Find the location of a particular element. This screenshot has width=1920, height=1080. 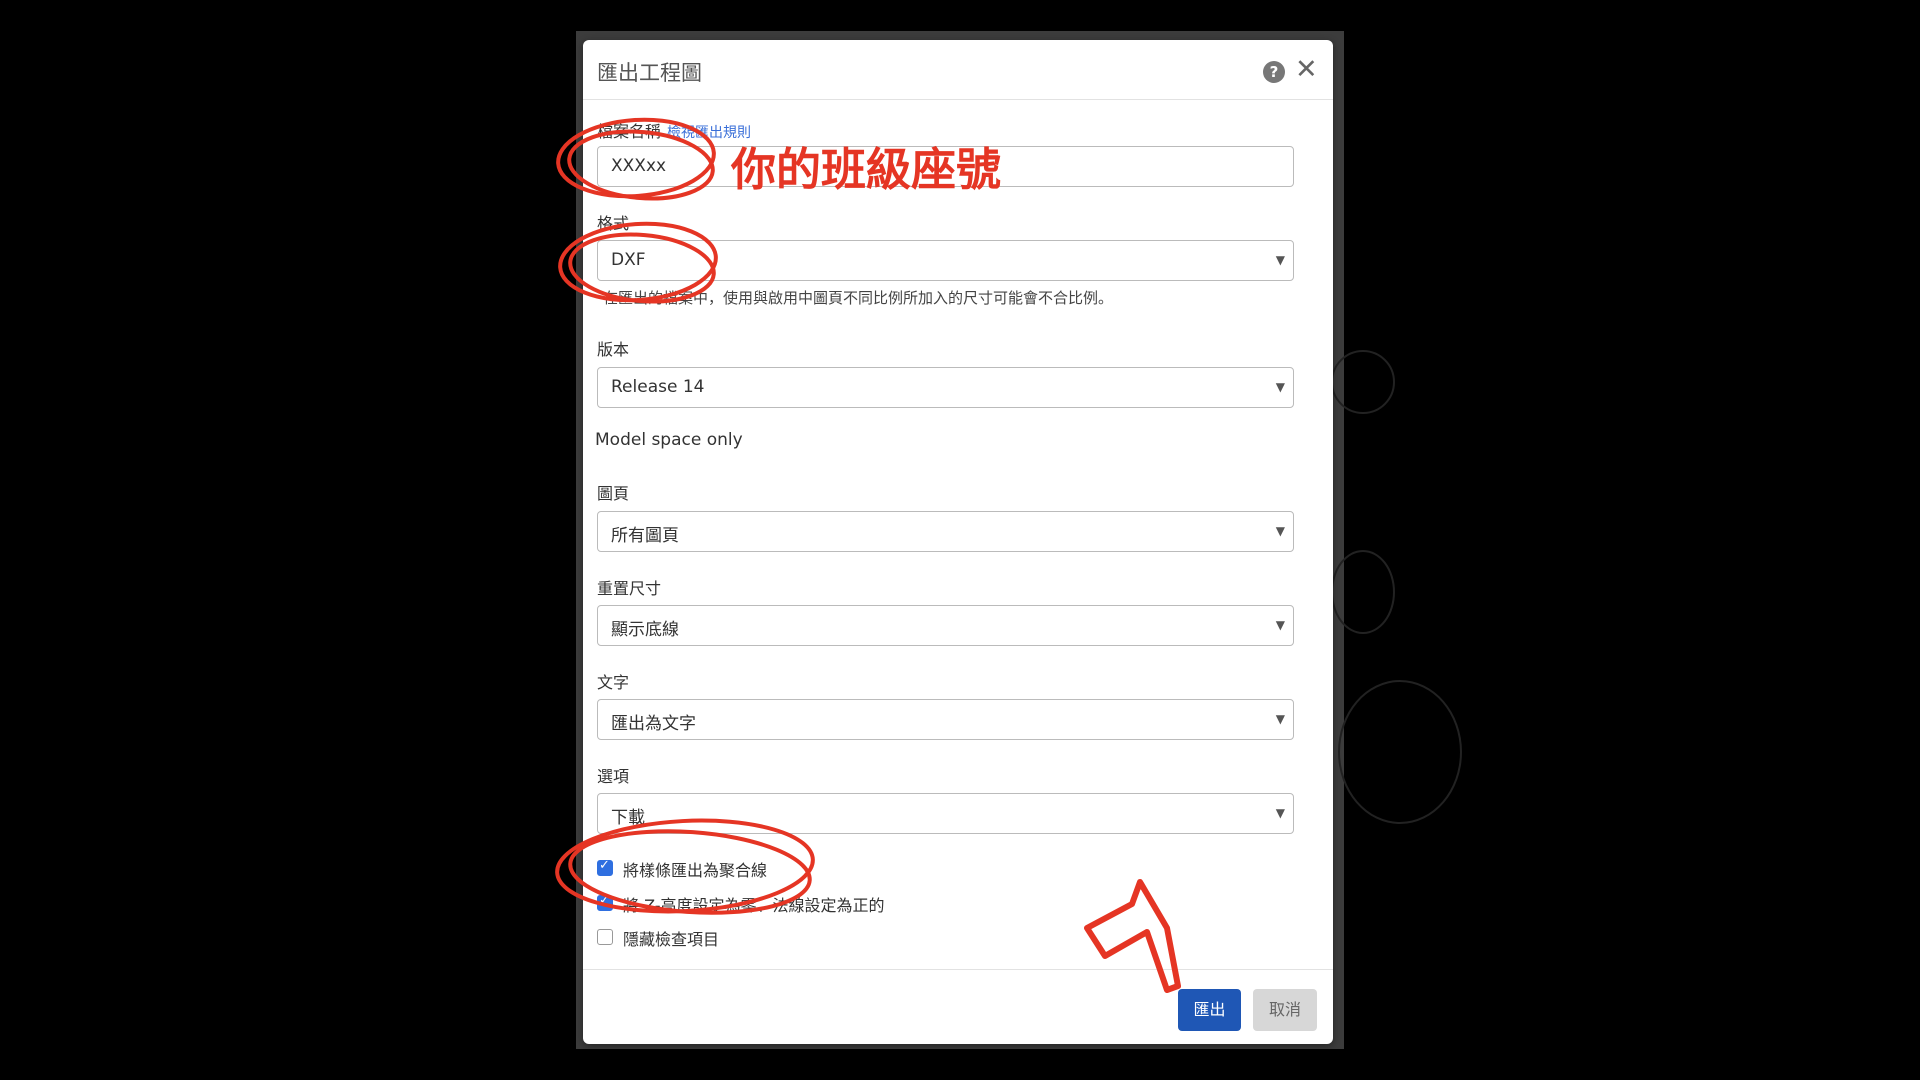

arrow-icon is located at coordinates (1132, 936).